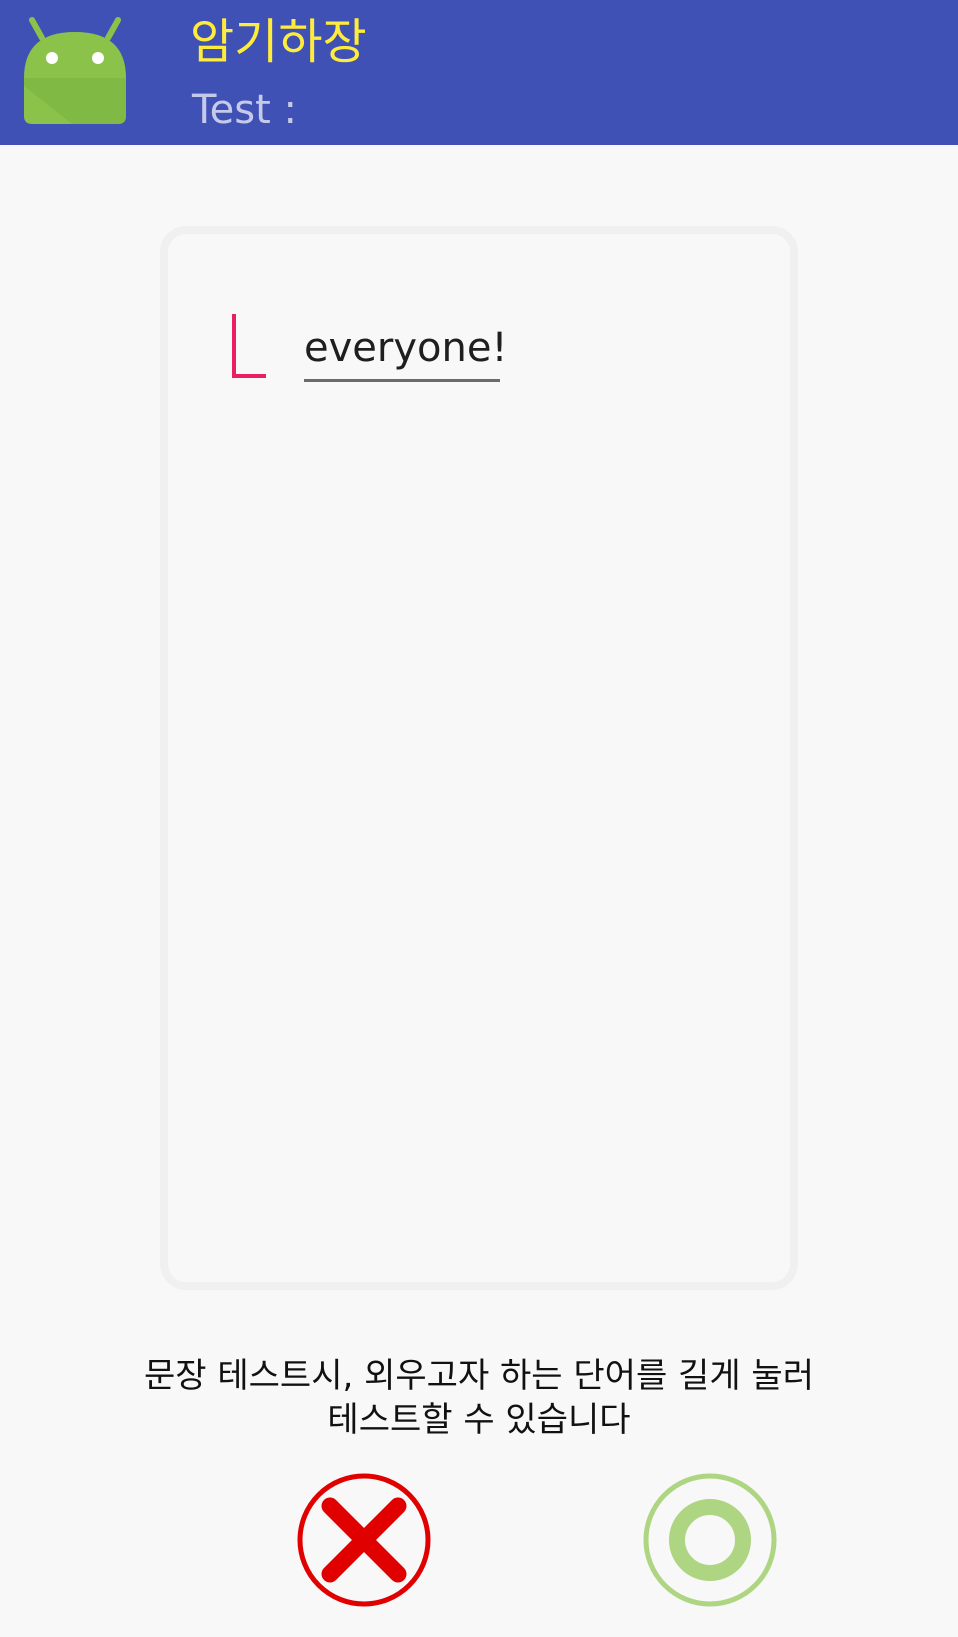 The width and height of the screenshot is (958, 1637). What do you see at coordinates (479, 1398) in the screenshot?
I see `hint-text: 문장 테스트시, 외우고자 하는 단어를 길게 눌러 테스트할 수 있습니다` at bounding box center [479, 1398].